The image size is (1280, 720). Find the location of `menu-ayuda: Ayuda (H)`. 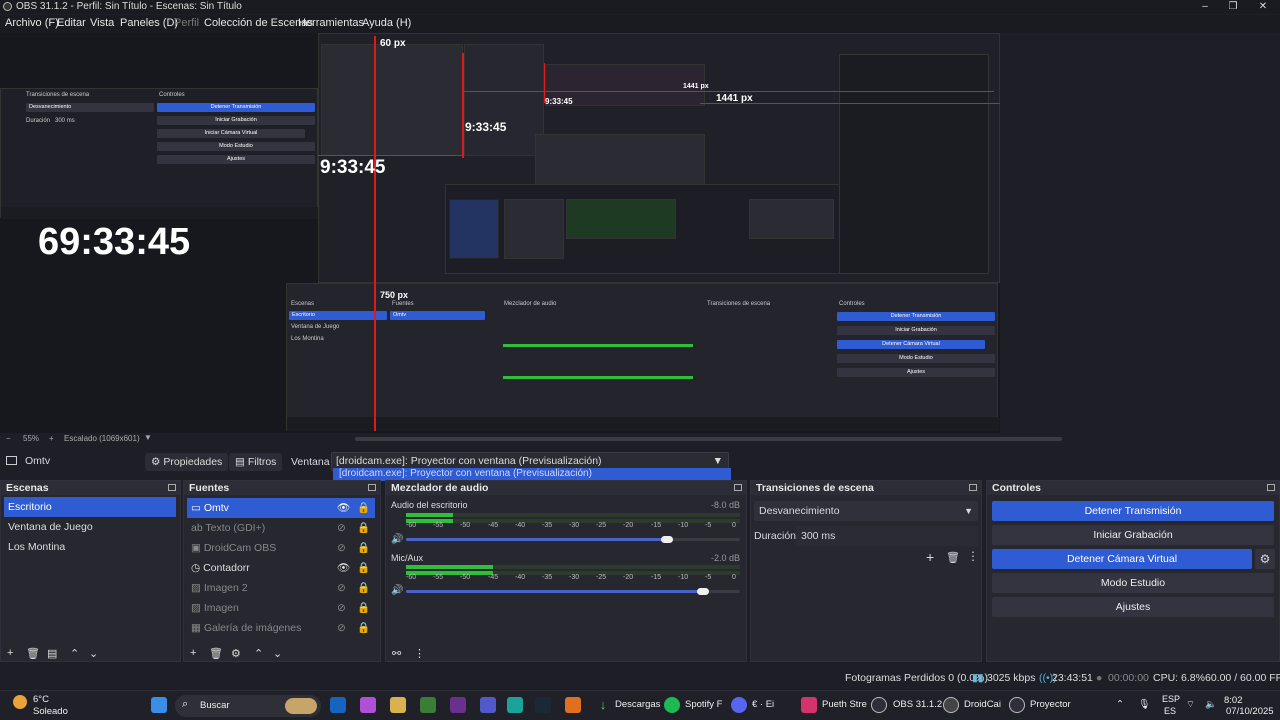

menu-ayuda: Ayuda (H) is located at coordinates (386, 23).